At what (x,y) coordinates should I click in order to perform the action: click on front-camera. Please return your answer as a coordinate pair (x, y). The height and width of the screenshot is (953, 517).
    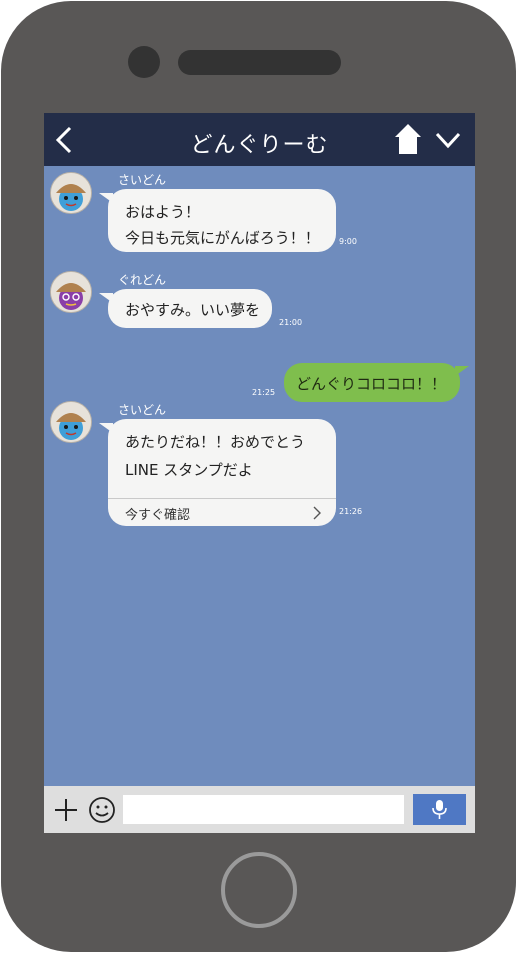
    Looking at the image, I should click on (144, 62).